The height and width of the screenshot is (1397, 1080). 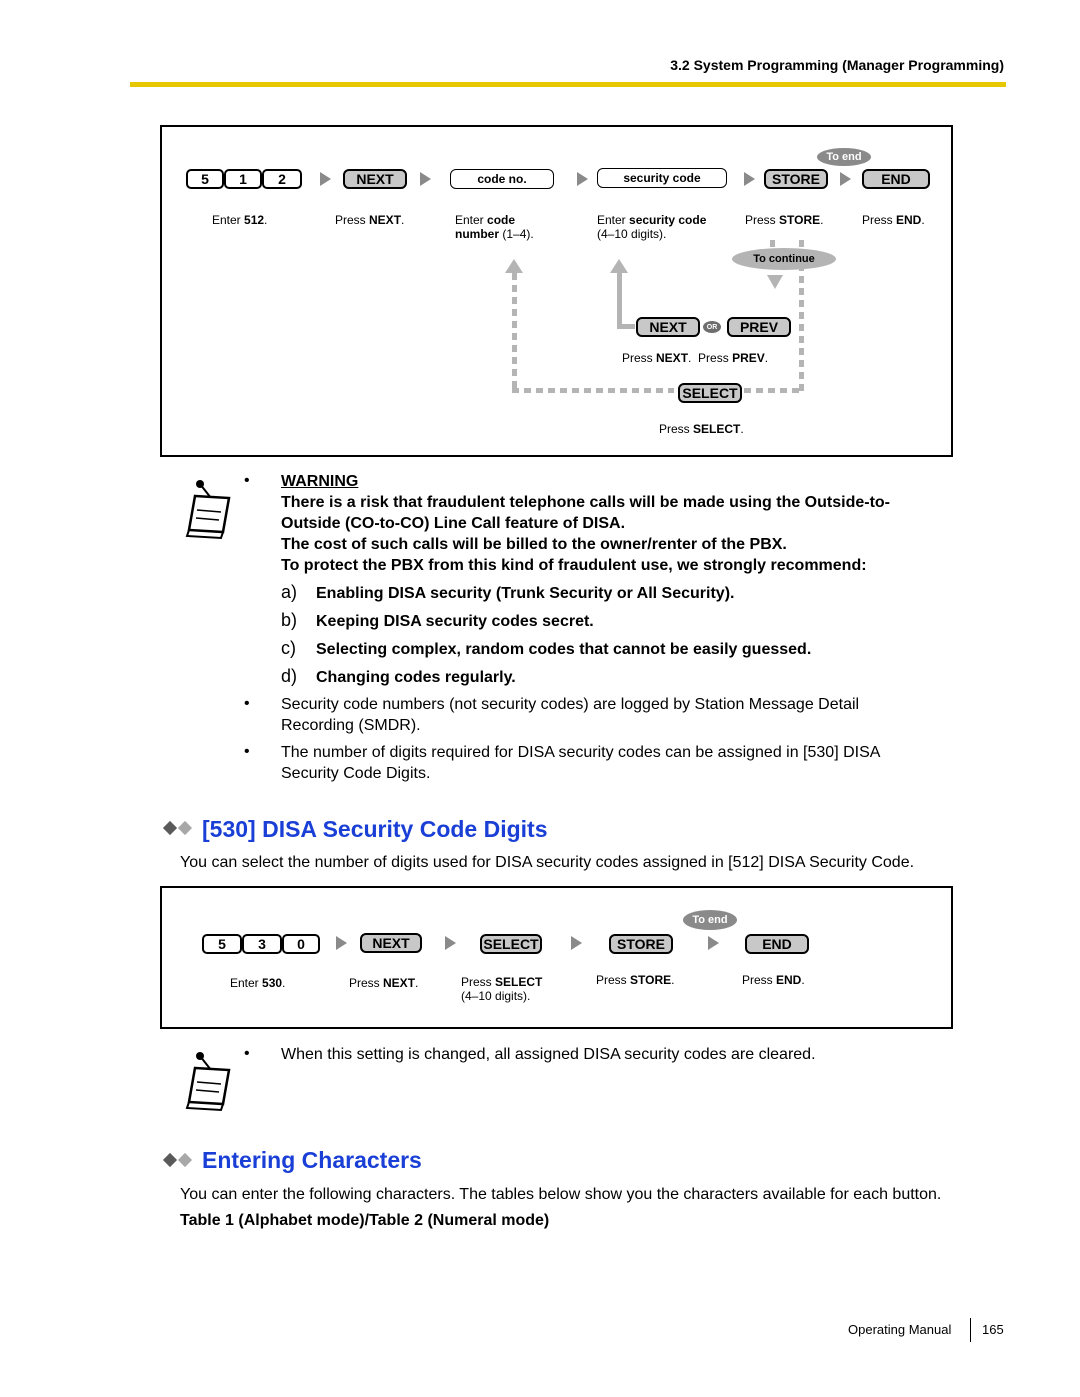 I want to click on caption-press-select: Press SELECT., so click(x=701, y=429).